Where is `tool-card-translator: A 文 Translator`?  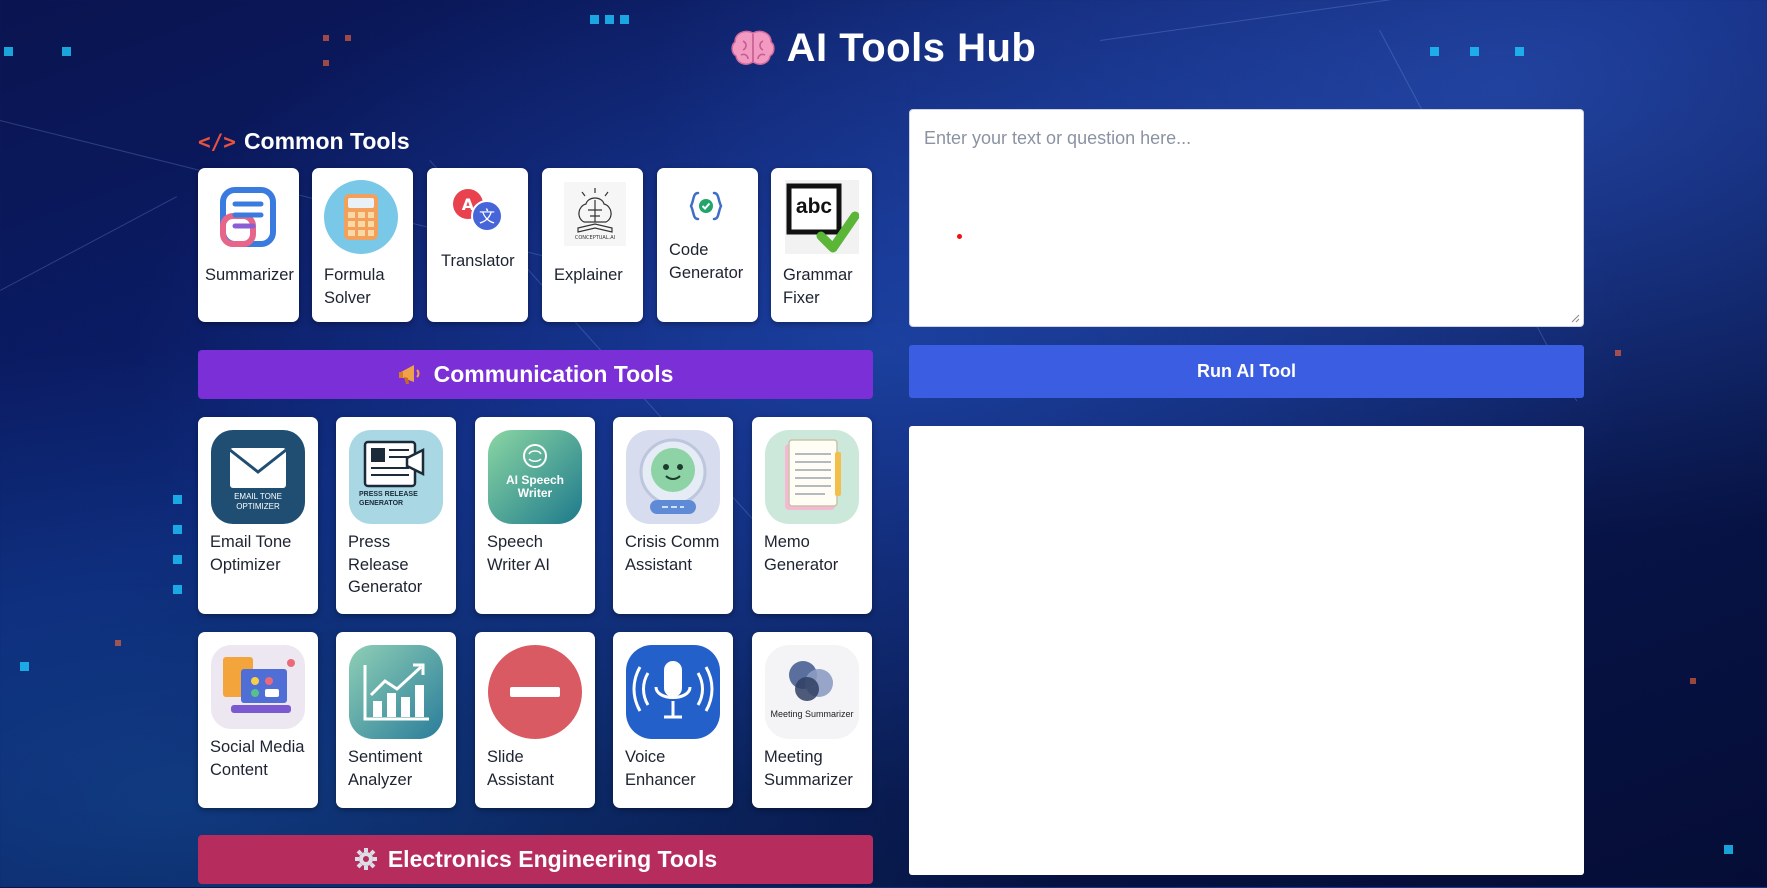 tool-card-translator: A 文 Translator is located at coordinates (477, 245).